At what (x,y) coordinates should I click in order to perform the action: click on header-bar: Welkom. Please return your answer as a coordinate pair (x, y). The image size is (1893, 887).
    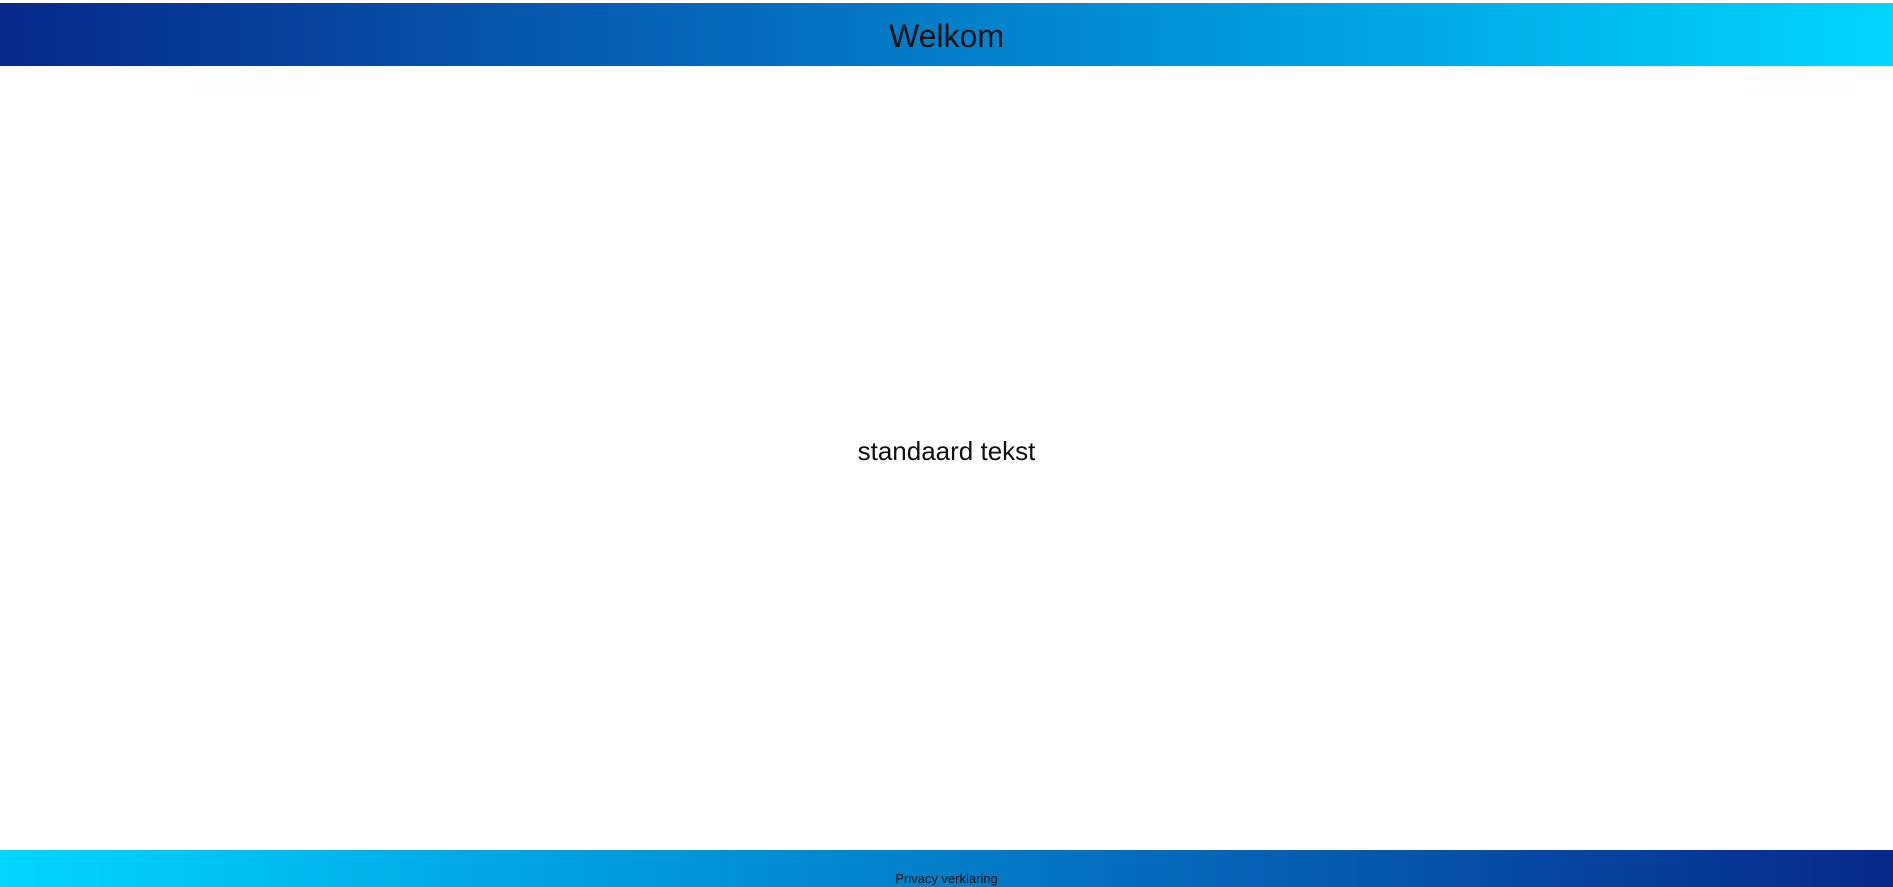
    Looking at the image, I should click on (946, 34).